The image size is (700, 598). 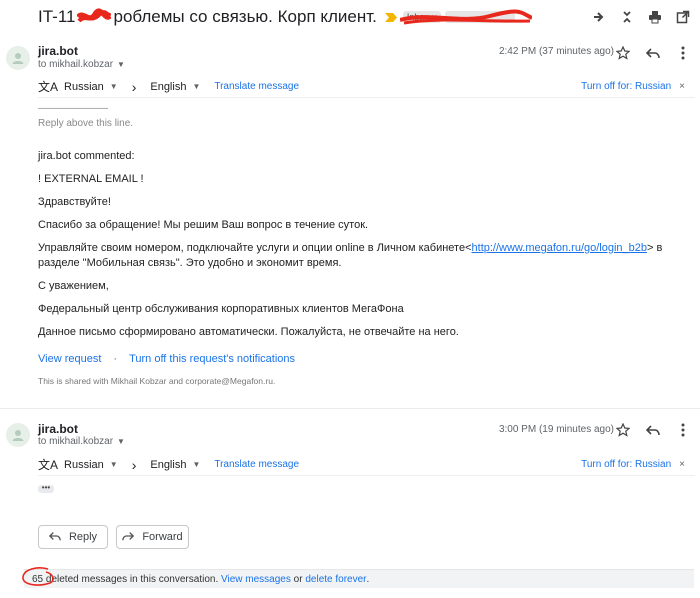 I want to click on redaction-scribble, so click(x=94, y=17).